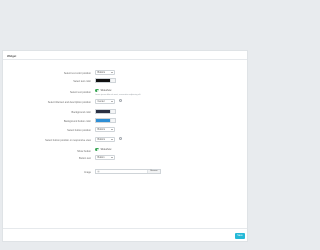 The image size is (320, 250). Describe the element at coordinates (82, 81) in the screenshot. I see `row-label: Select text color` at that location.